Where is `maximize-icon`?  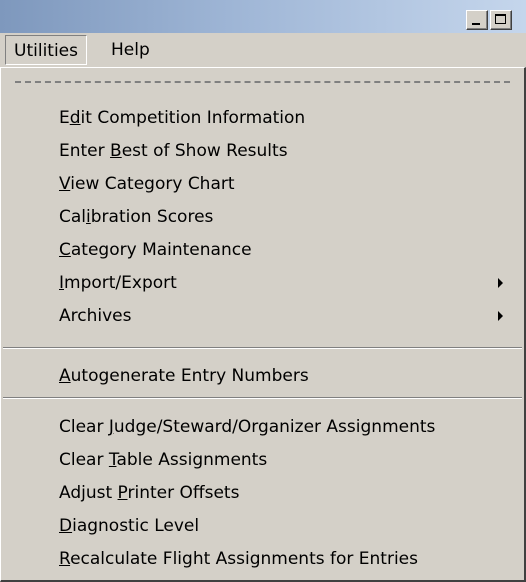 maximize-icon is located at coordinates (500, 19).